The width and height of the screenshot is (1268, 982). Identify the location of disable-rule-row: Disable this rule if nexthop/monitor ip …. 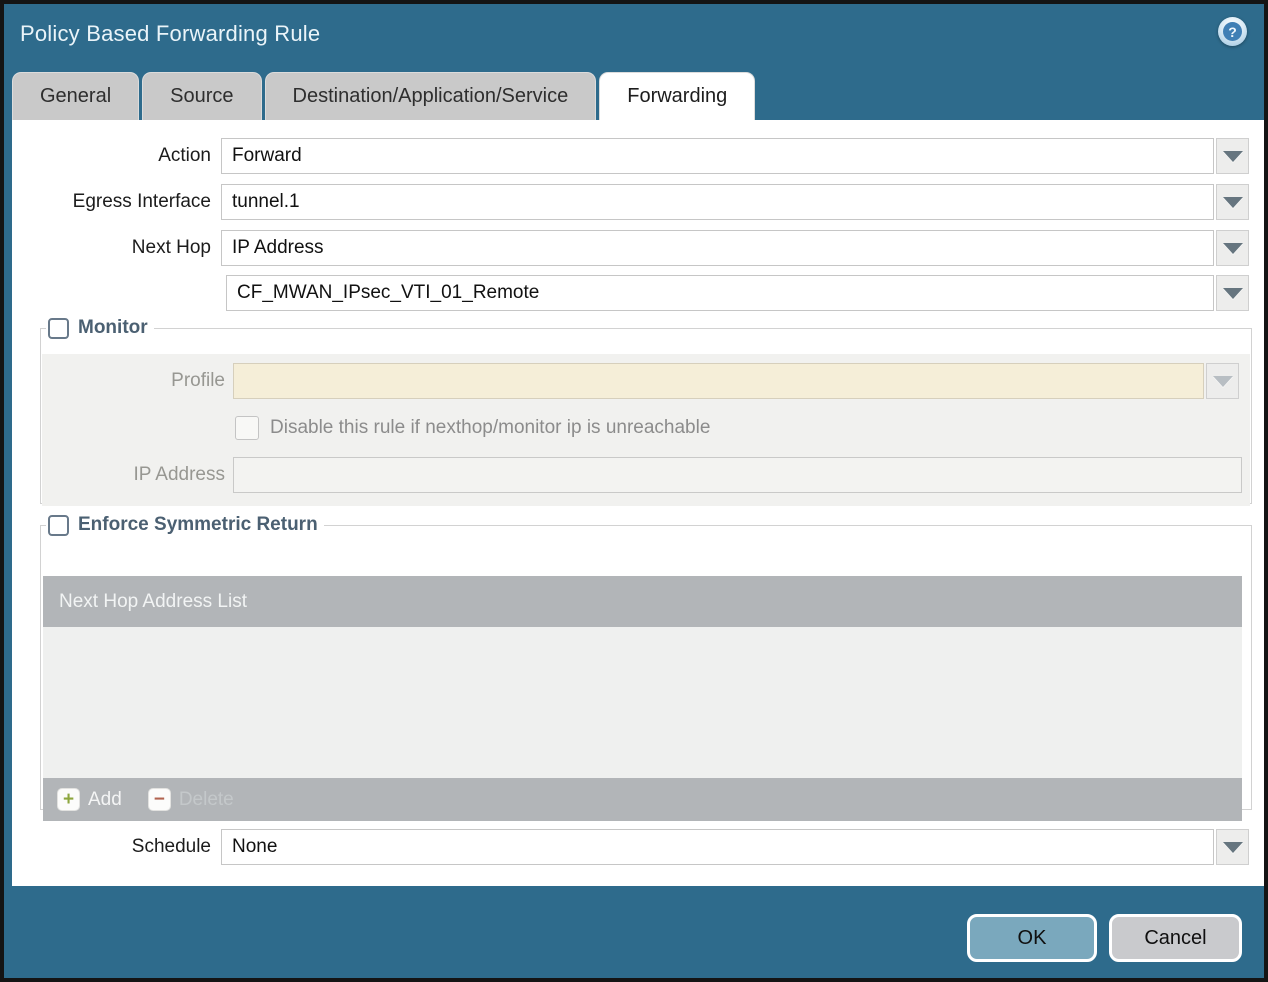
(472, 428).